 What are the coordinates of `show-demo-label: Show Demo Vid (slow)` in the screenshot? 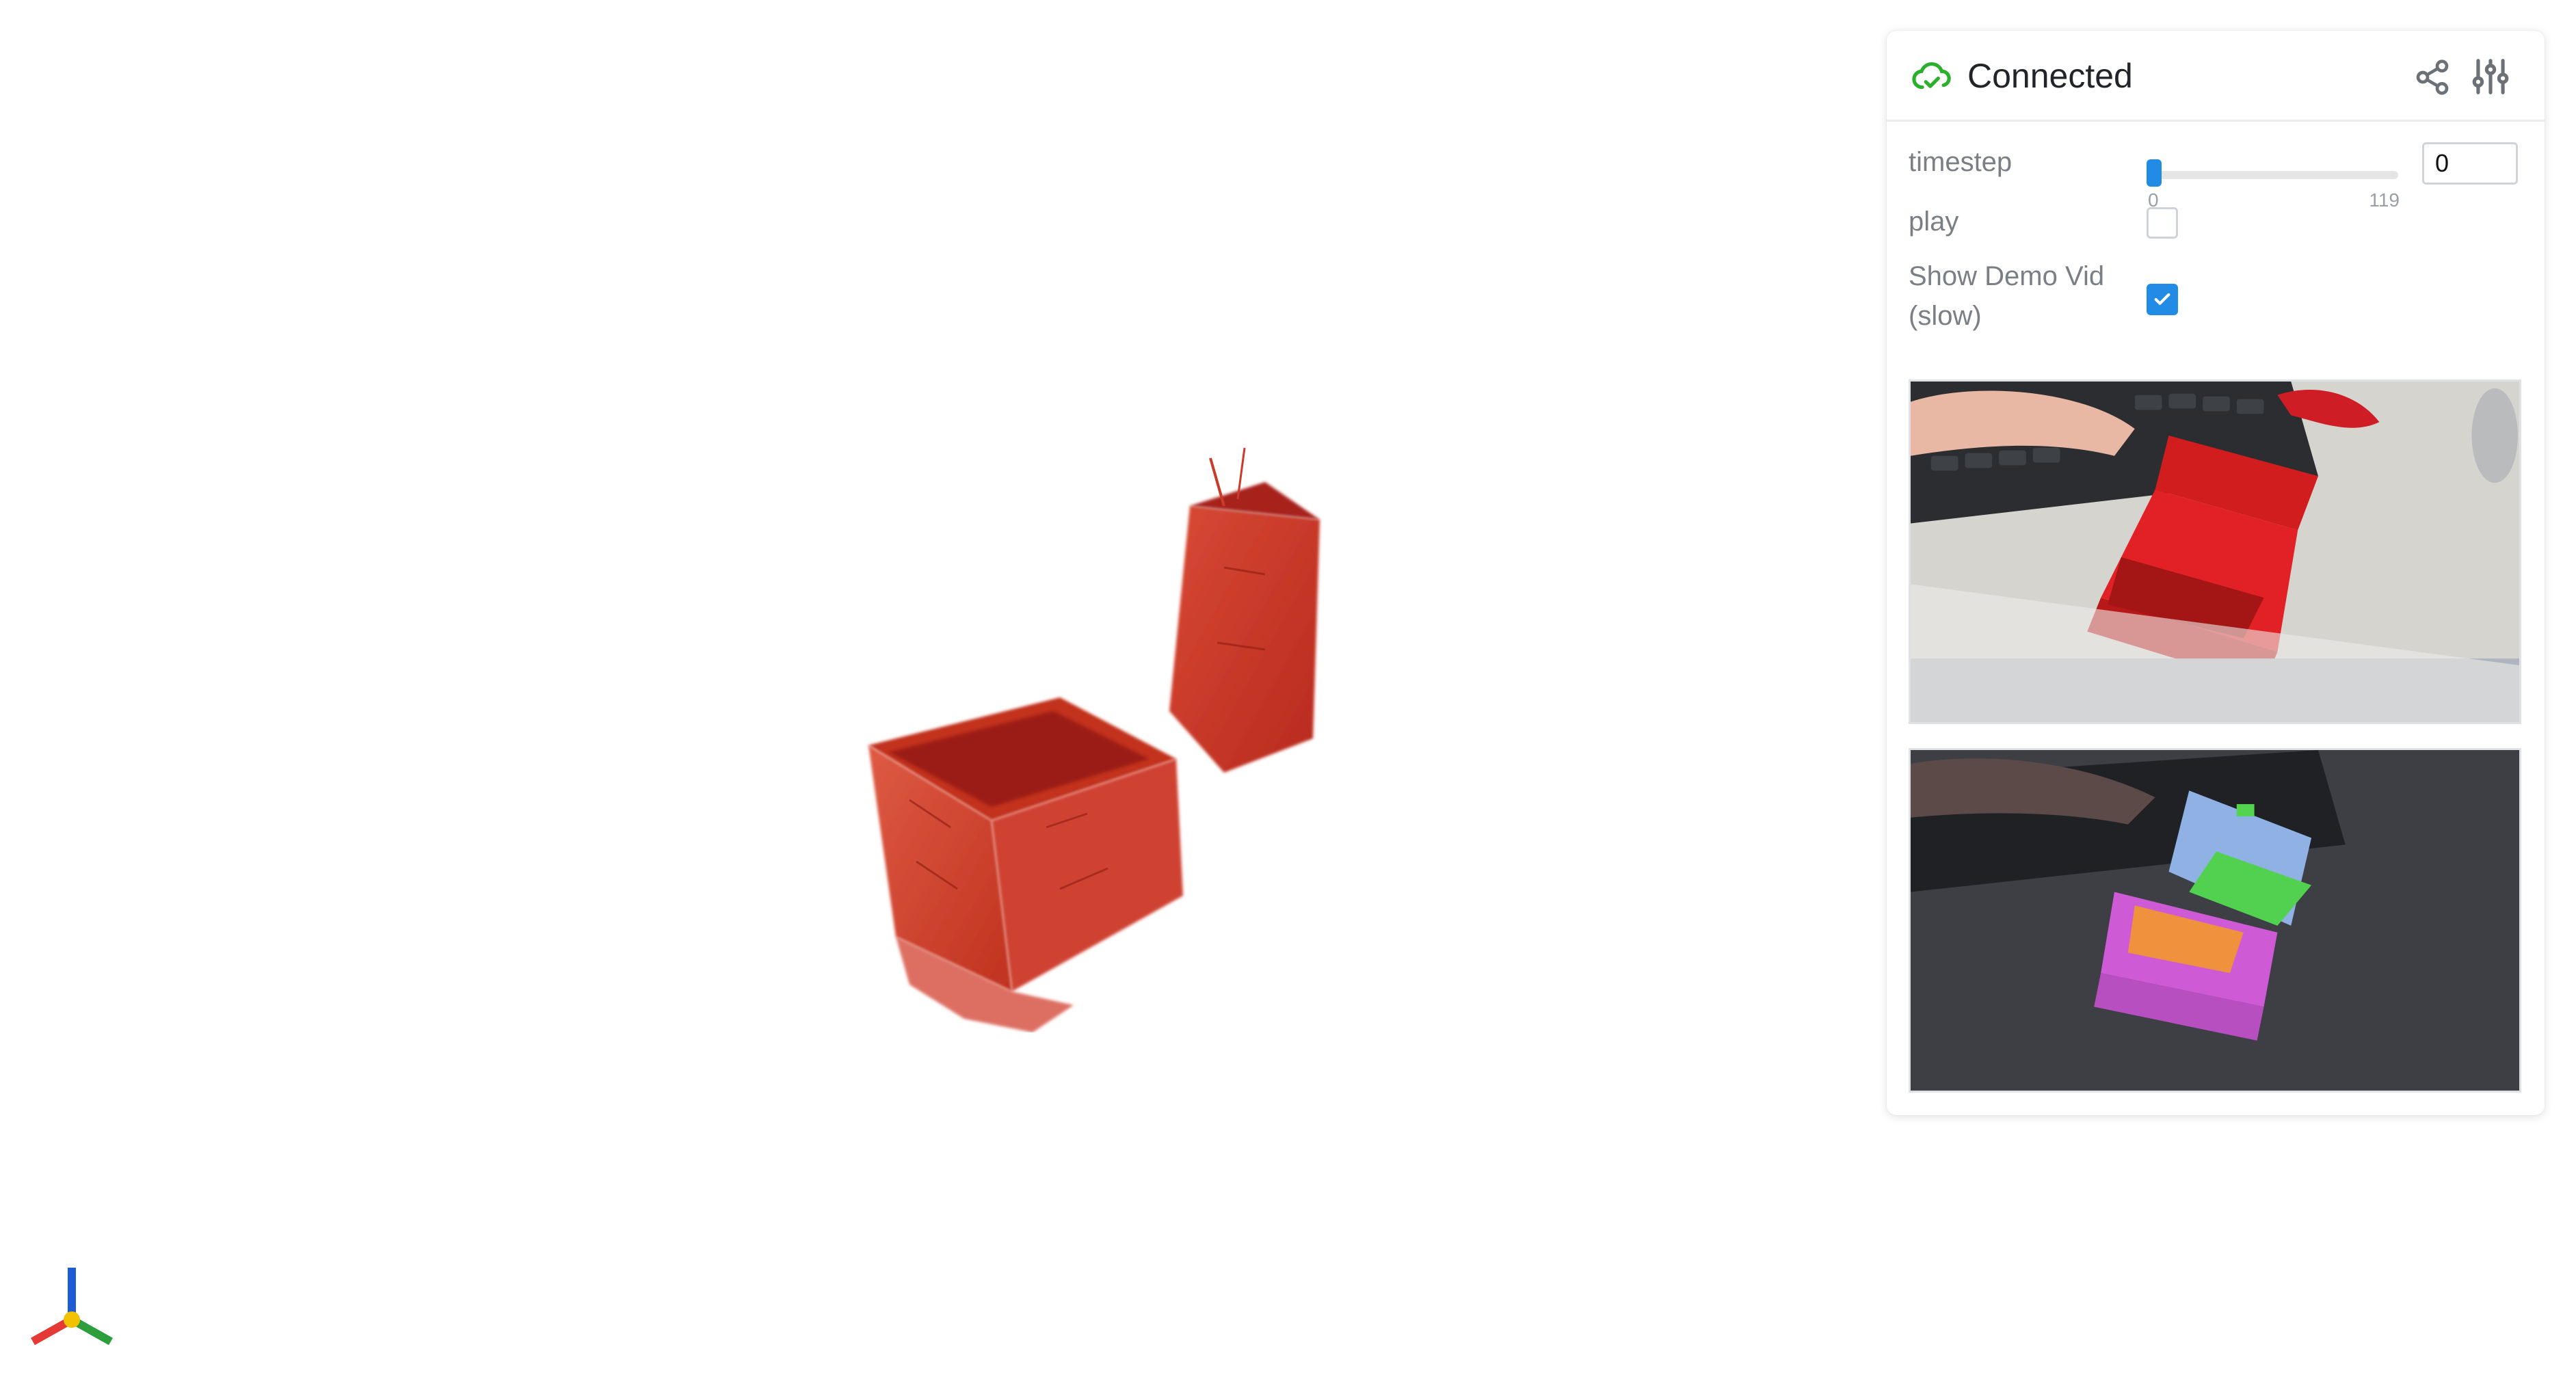 It's located at (2007, 296).